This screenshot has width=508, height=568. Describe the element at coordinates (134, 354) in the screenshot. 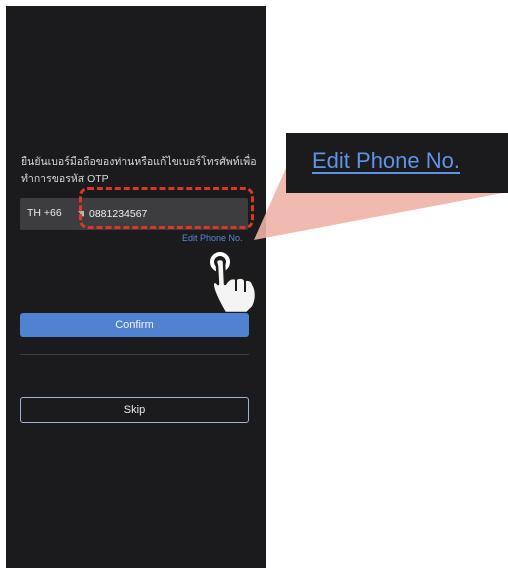

I see `divider` at that location.